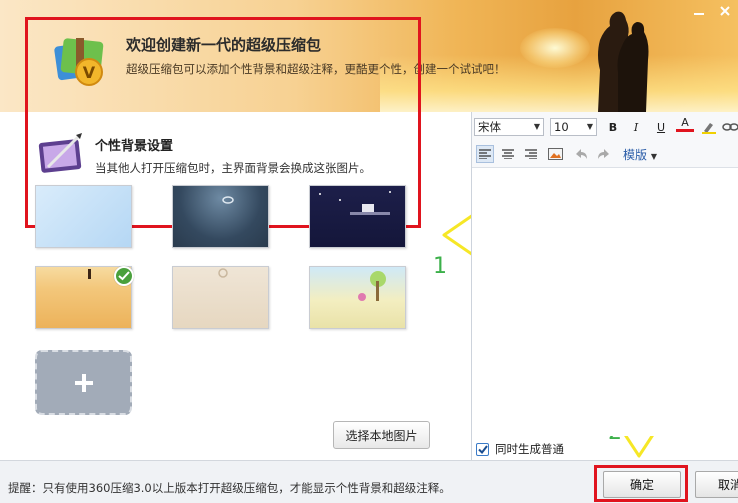 The width and height of the screenshot is (738, 503). I want to click on align-left-icon, so click(485, 154).